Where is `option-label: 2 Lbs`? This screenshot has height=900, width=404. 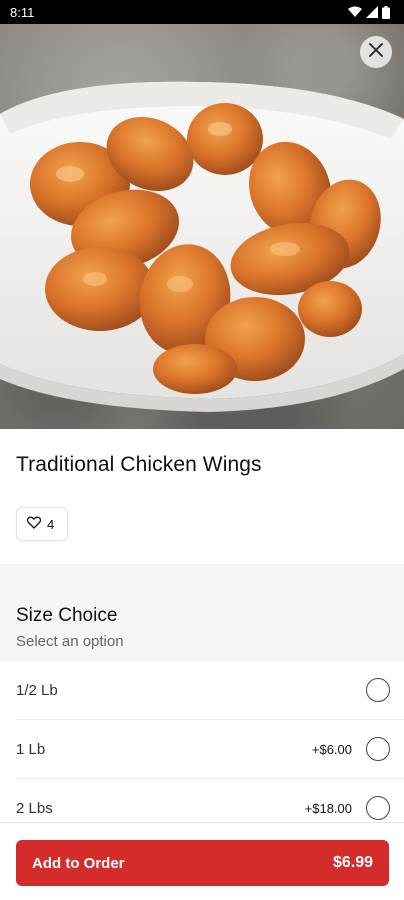
option-label: 2 Lbs is located at coordinates (34, 808).